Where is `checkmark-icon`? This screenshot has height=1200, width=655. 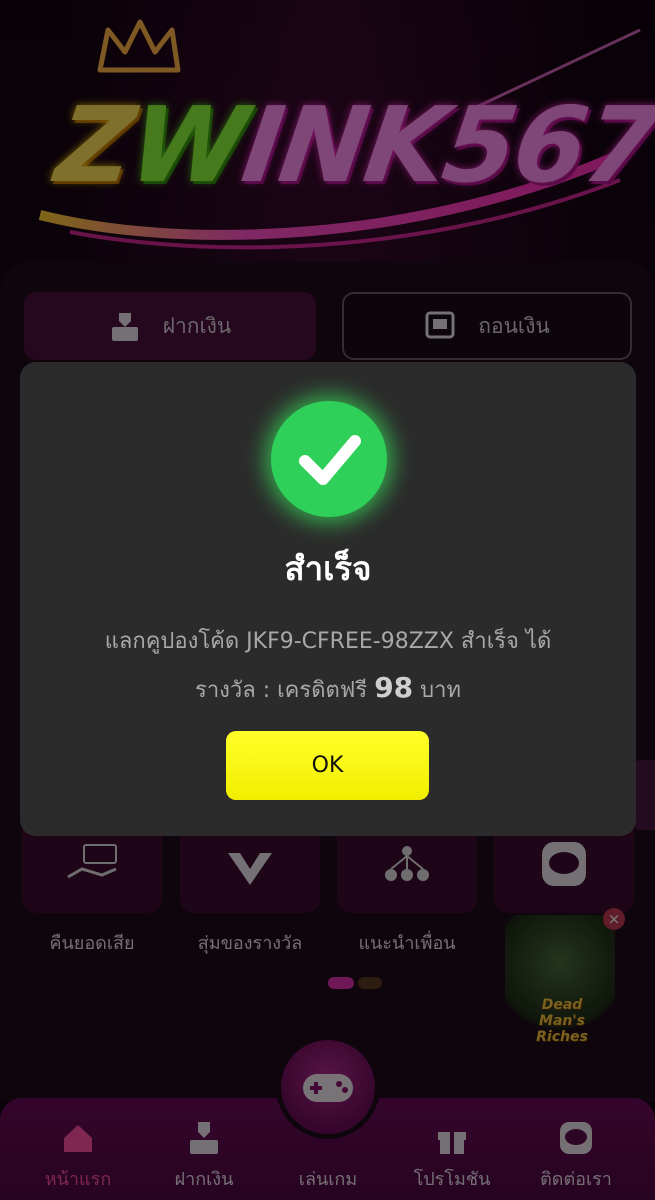 checkmark-icon is located at coordinates (330, 460).